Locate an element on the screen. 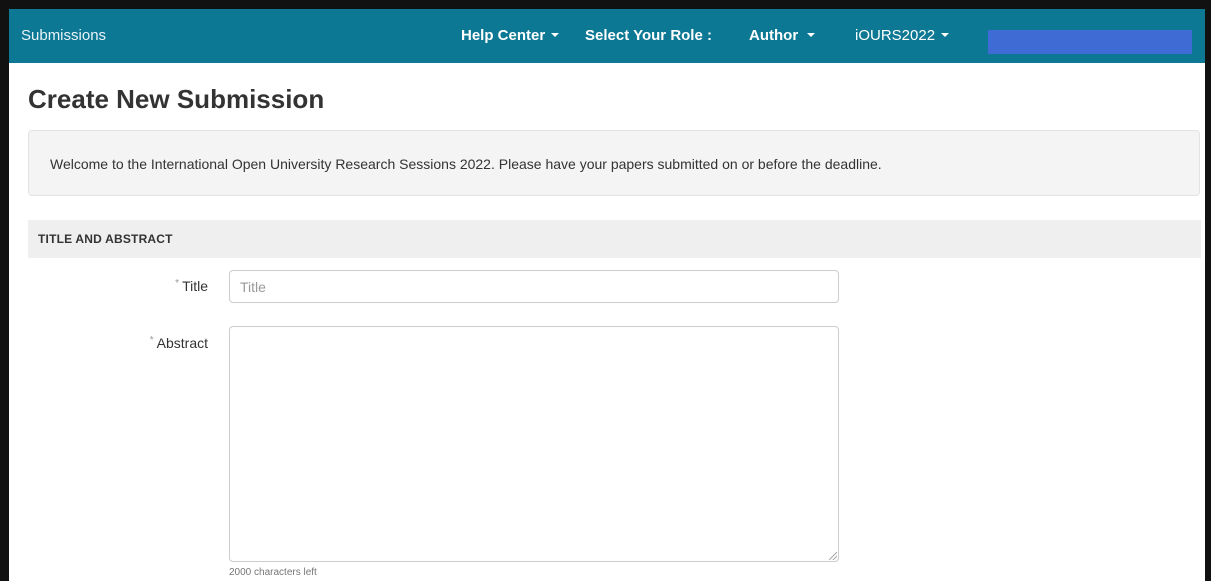 The height and width of the screenshot is (581, 1211). select-role-label: Select Your Role : is located at coordinates (648, 35).